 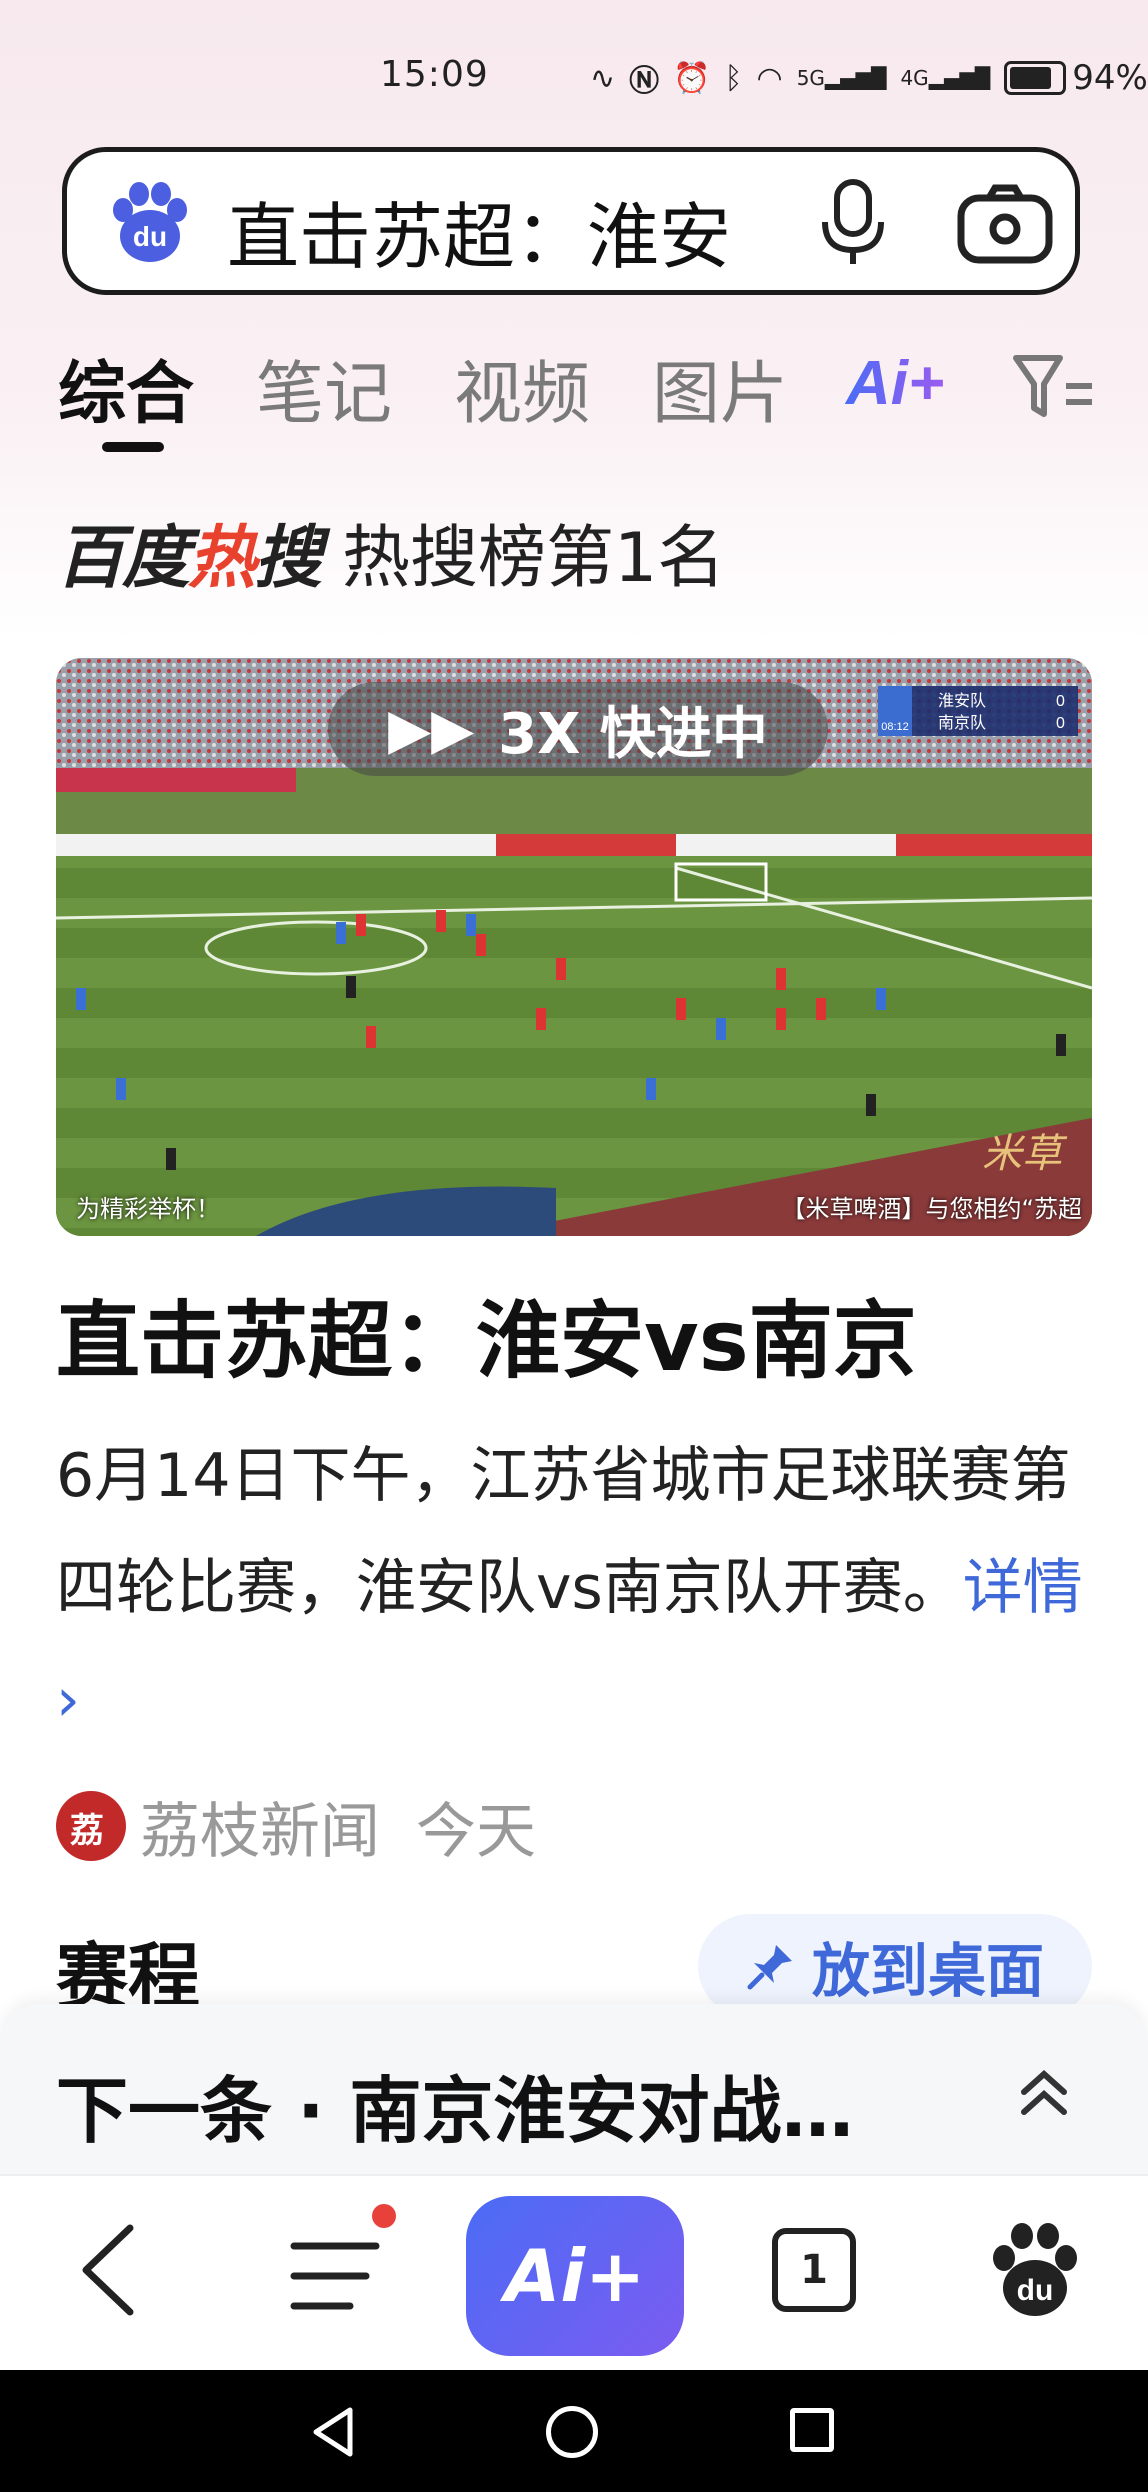 What do you see at coordinates (486, 1334) in the screenshot?
I see `article-headline: 直击苏超：淮安vs南京` at bounding box center [486, 1334].